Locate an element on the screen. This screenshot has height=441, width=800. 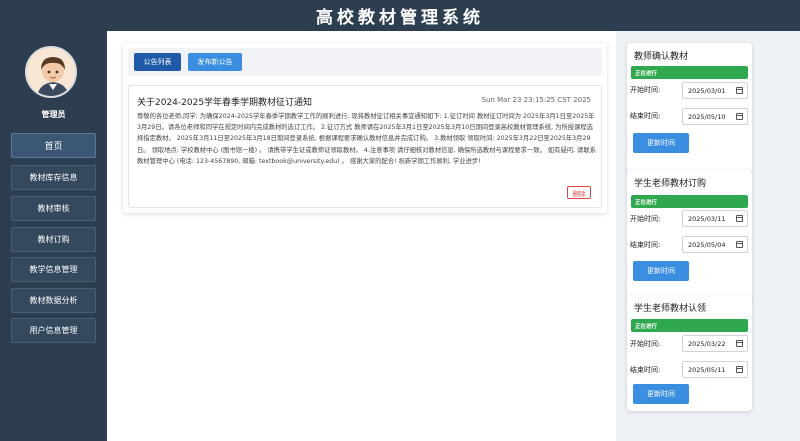
panel-title: 教师确认教材 is located at coordinates (661, 57).